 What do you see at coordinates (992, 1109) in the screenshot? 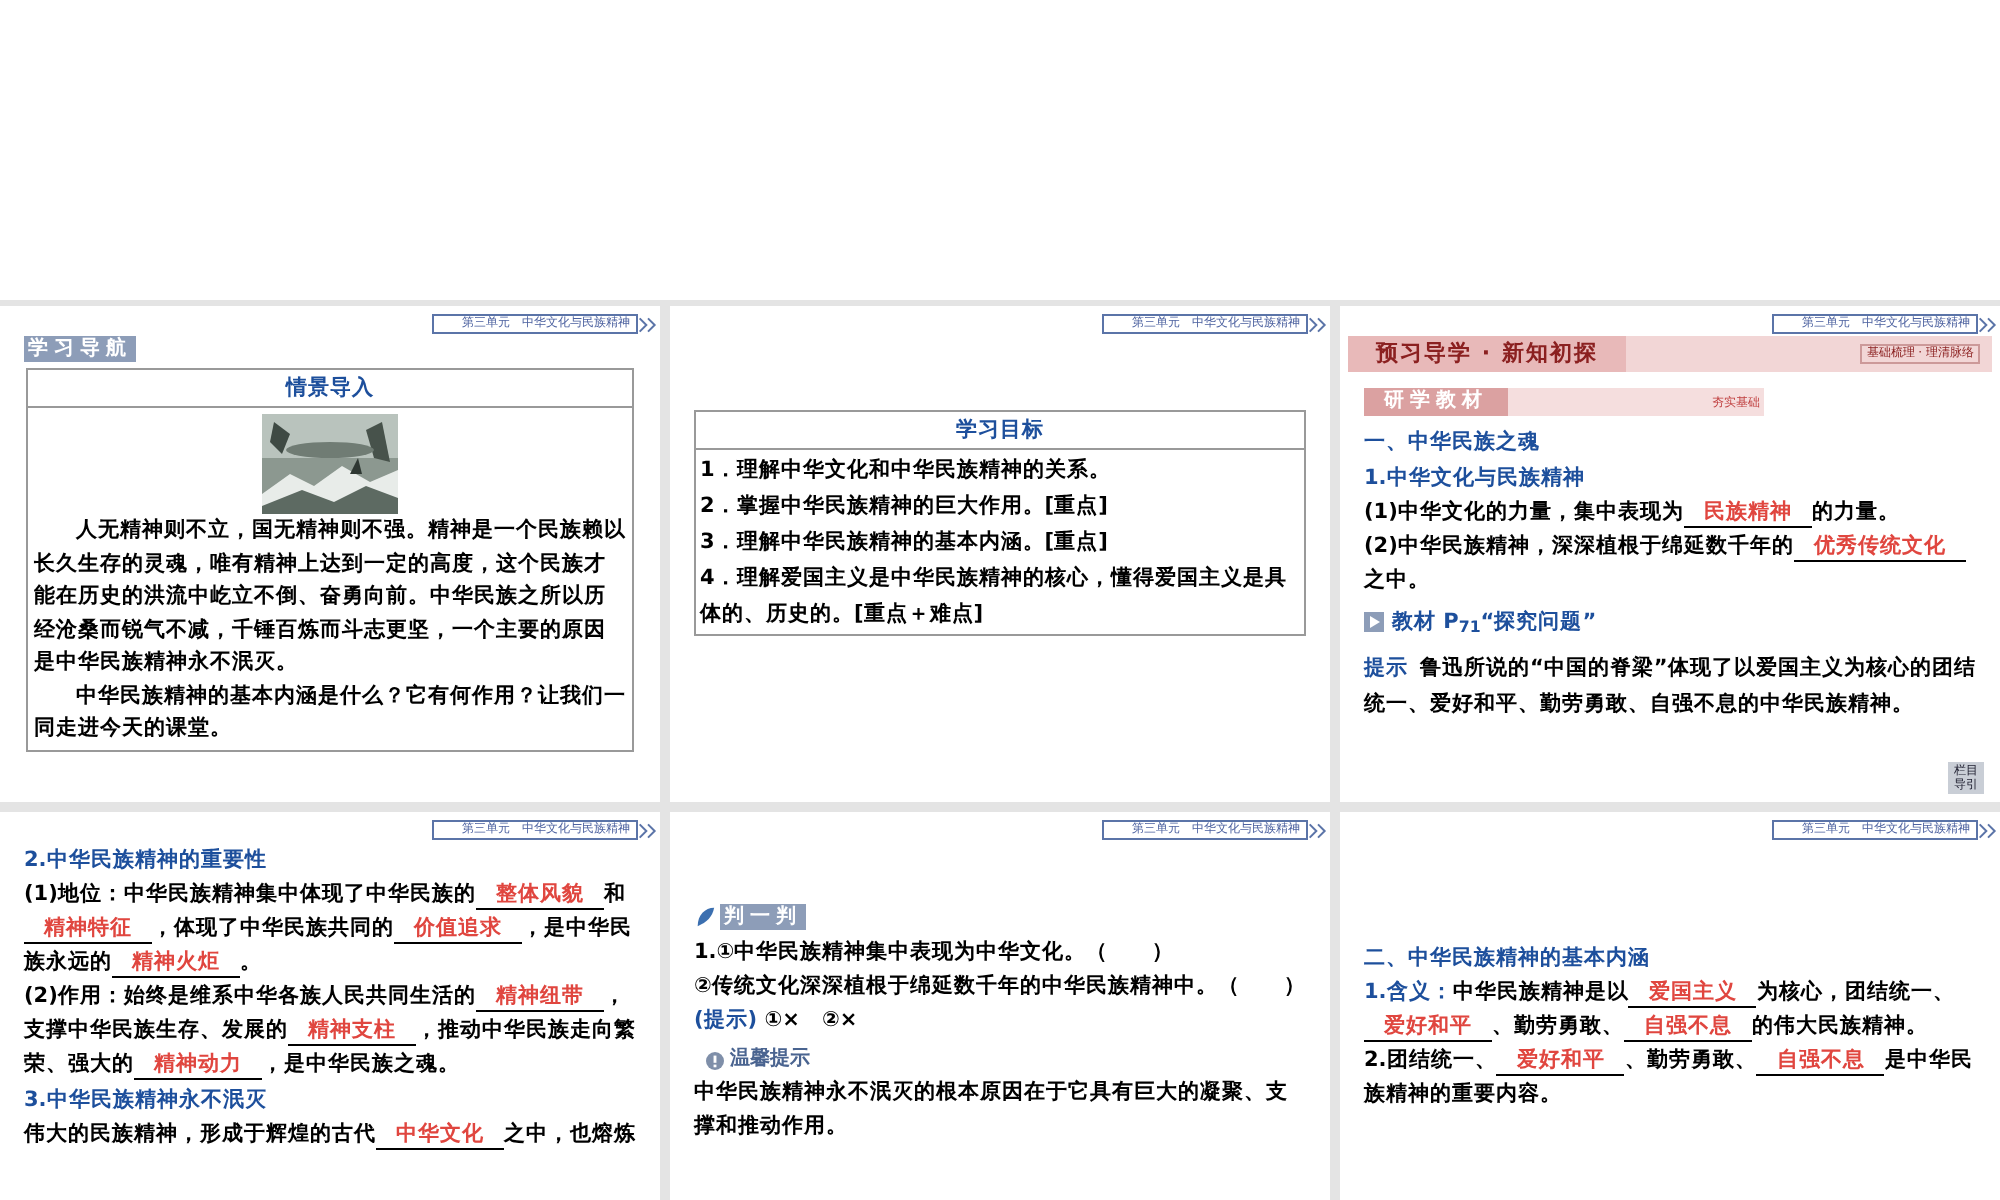
I see `paragraph: 中华民族精神永不泯灭的根本原因在于它具有巨大的凝聚、支撑和推动作用。` at bounding box center [992, 1109].